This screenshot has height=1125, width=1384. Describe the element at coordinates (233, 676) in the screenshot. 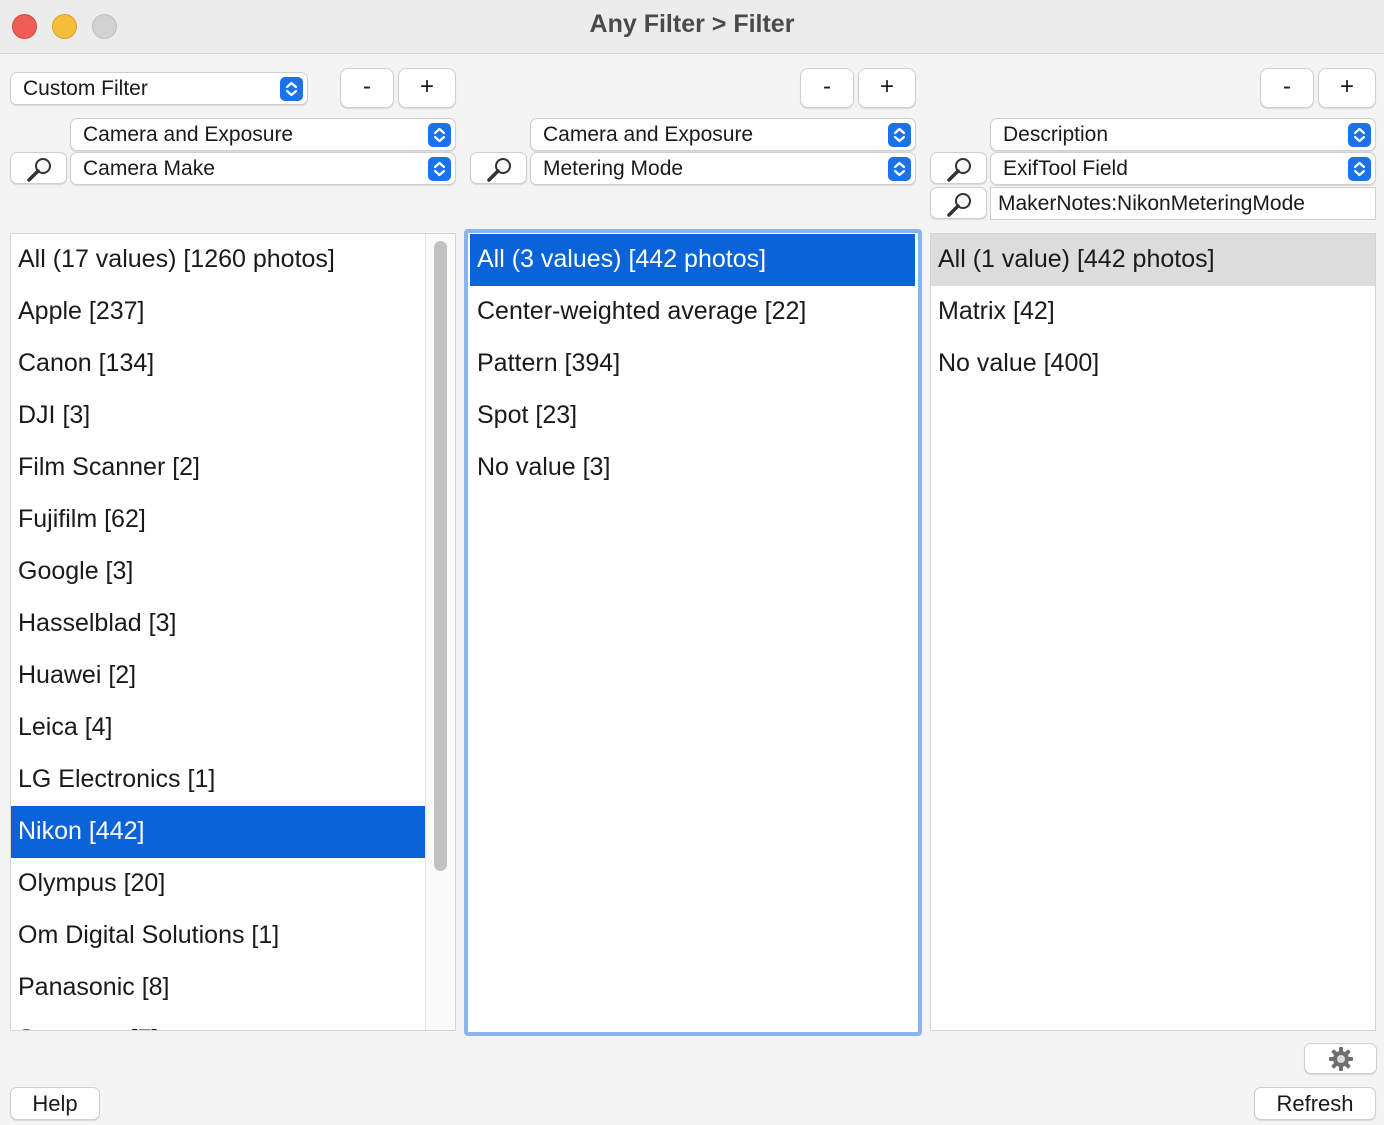

I see `list-item: Huawei [2]` at that location.